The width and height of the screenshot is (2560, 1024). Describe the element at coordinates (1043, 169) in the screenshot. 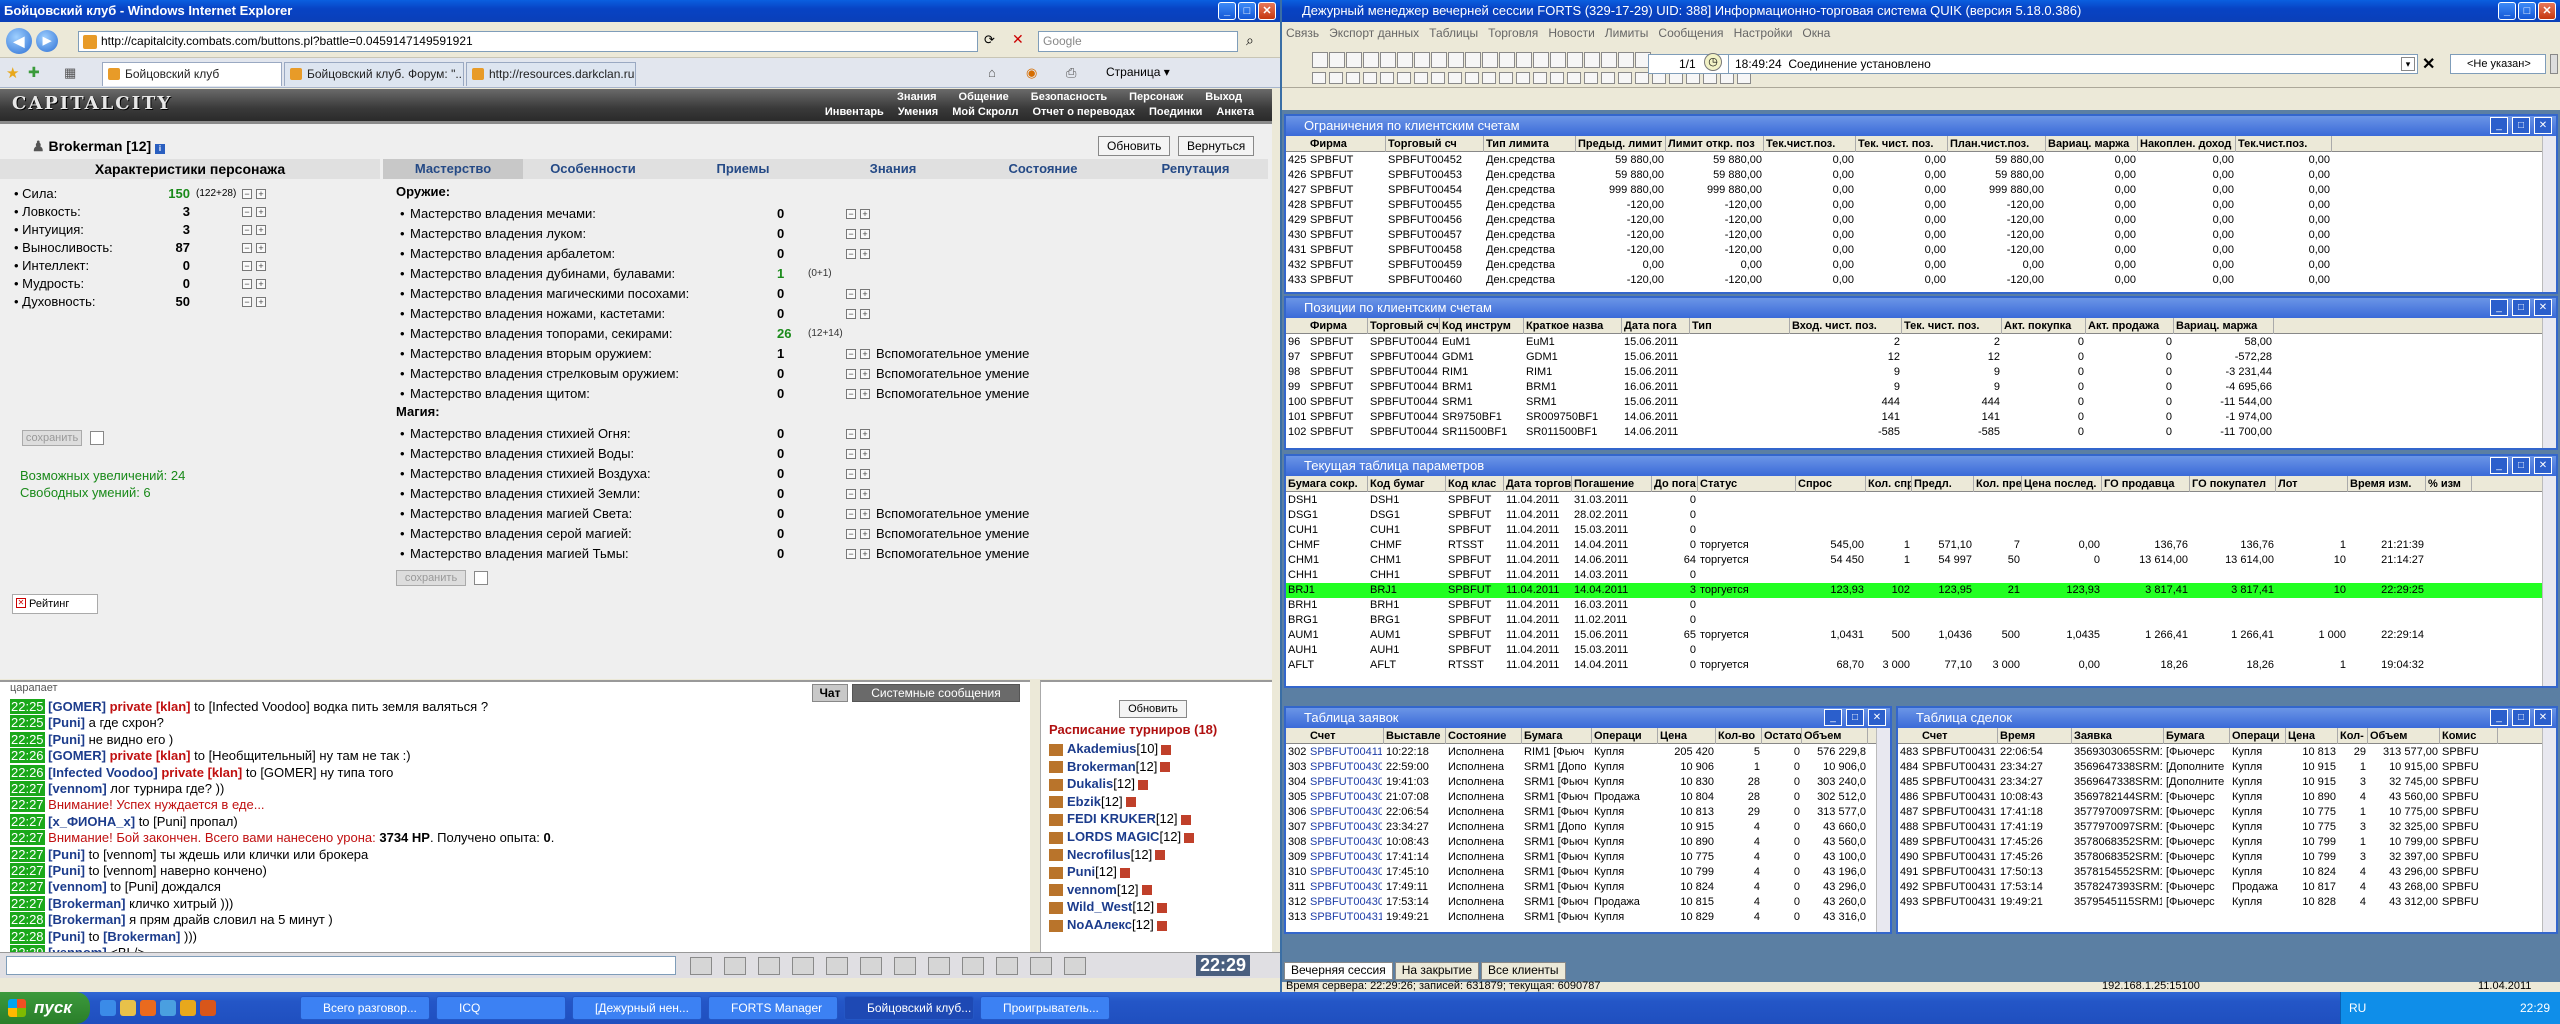

I see `tab-skill-4: Состояние` at that location.